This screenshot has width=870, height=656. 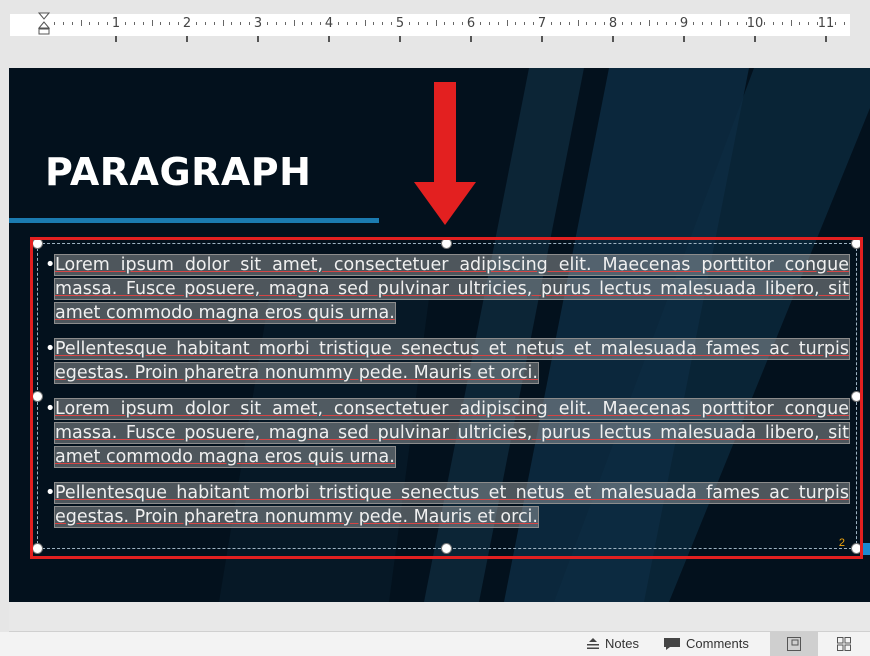 What do you see at coordinates (258, 23) in the screenshot?
I see `ruler-number: 3` at bounding box center [258, 23].